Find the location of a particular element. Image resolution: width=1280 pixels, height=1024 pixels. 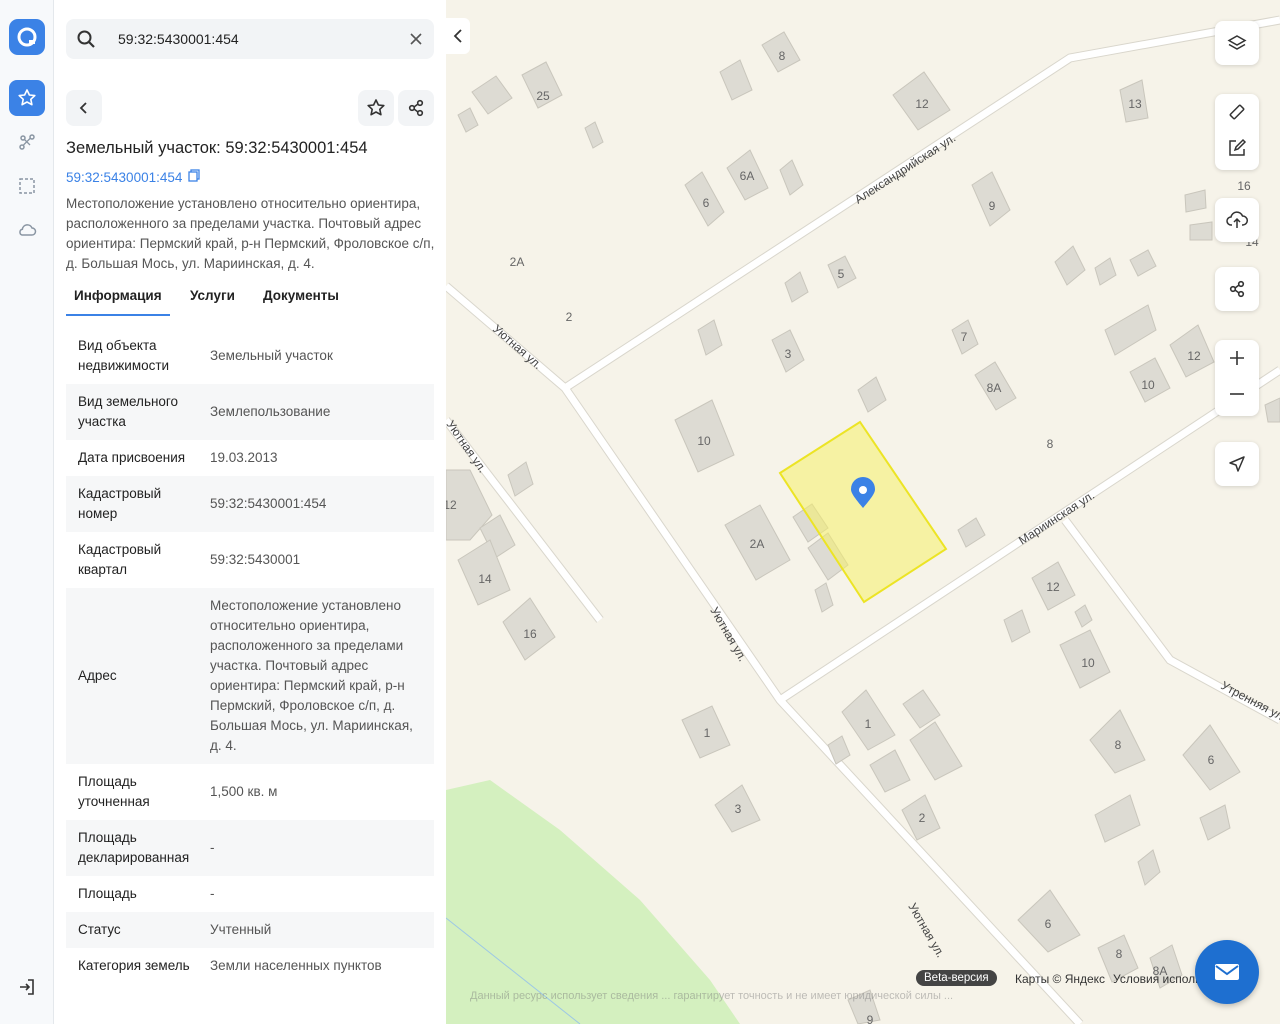

table-row: Вид земельного участка Землепользование is located at coordinates (250, 412).